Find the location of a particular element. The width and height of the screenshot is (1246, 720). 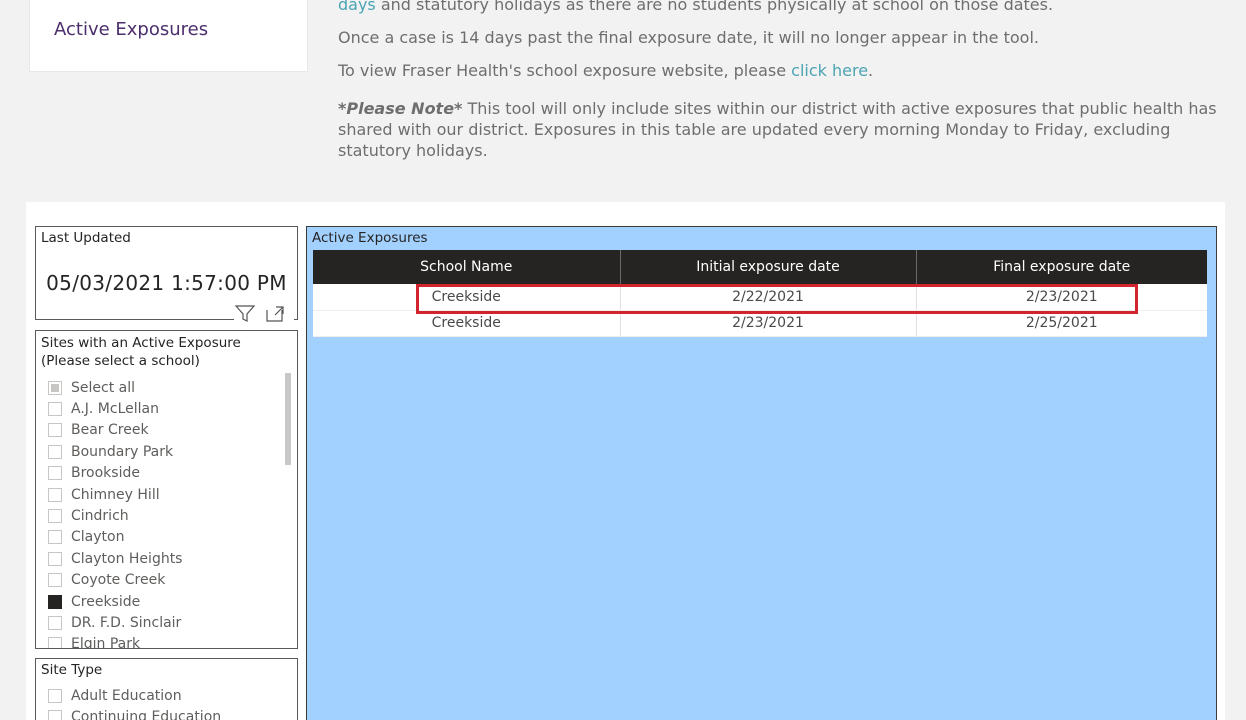

cell-final-exposure-date: 2/25/2021 is located at coordinates (1061, 323).